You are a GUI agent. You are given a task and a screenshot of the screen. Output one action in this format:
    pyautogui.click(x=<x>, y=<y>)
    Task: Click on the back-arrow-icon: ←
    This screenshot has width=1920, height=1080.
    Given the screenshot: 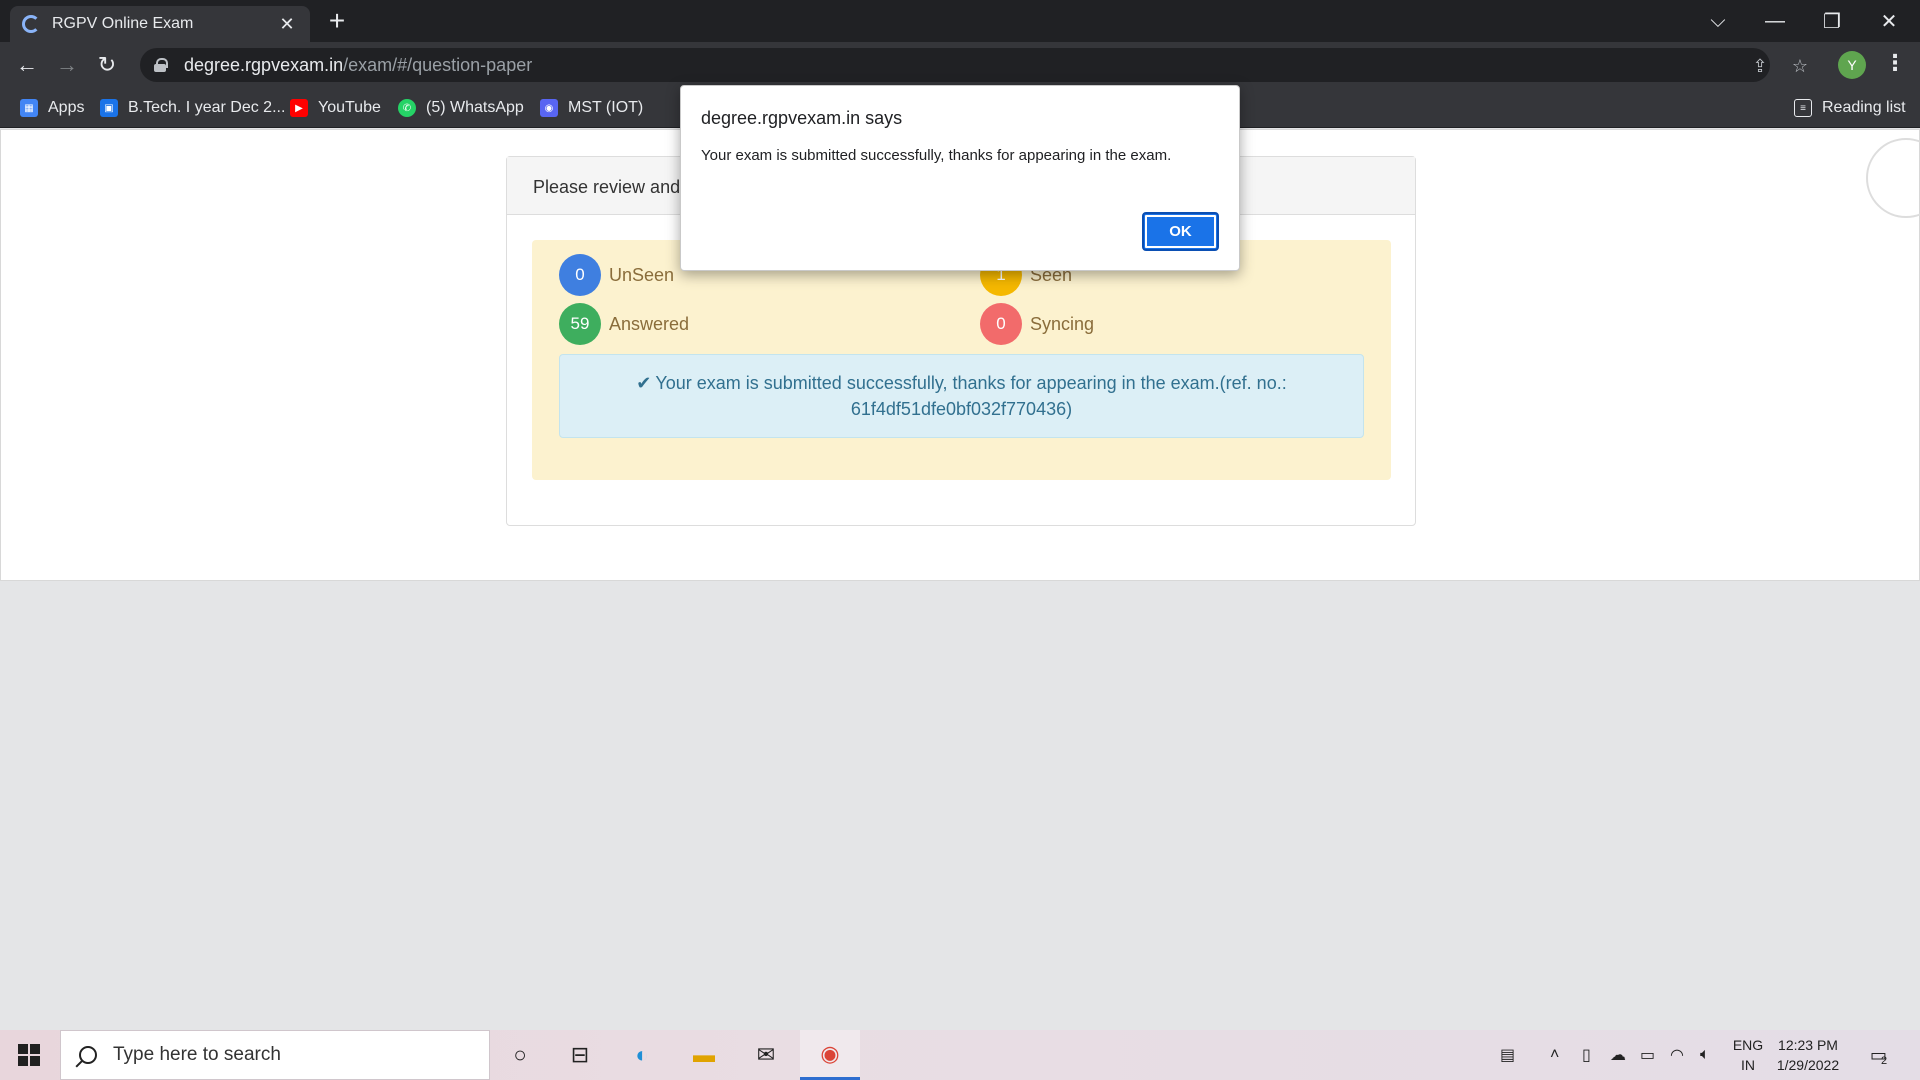 What is the action you would take?
    pyautogui.click(x=27, y=65)
    